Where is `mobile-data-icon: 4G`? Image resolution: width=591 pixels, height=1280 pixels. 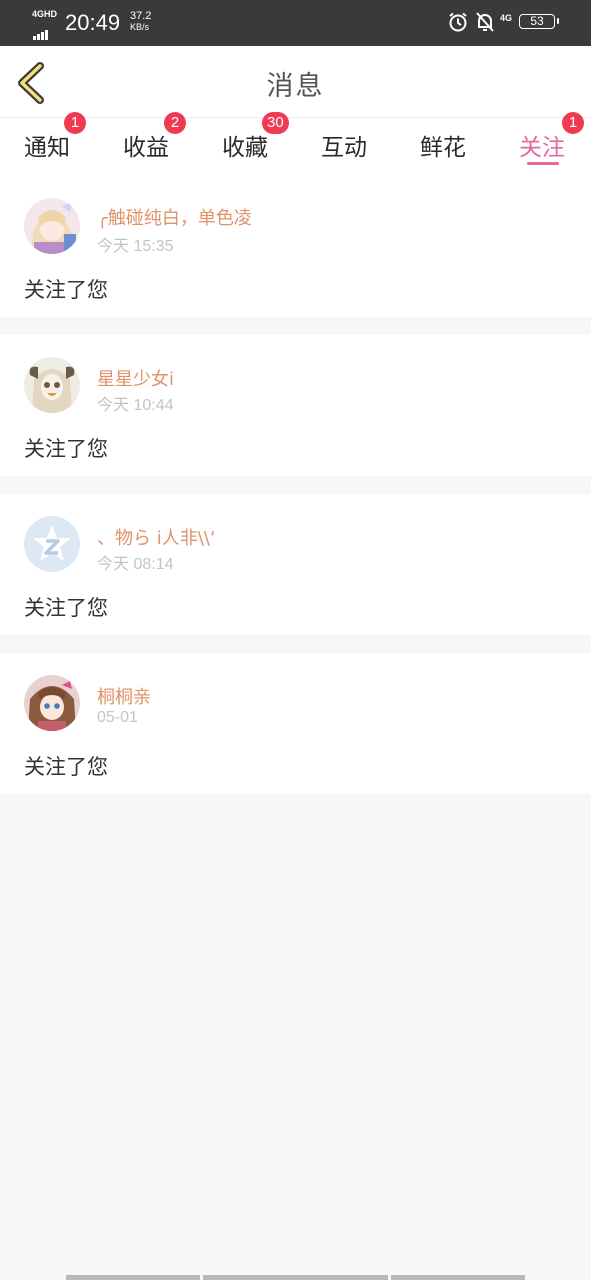 mobile-data-icon: 4G is located at coordinates (506, 18).